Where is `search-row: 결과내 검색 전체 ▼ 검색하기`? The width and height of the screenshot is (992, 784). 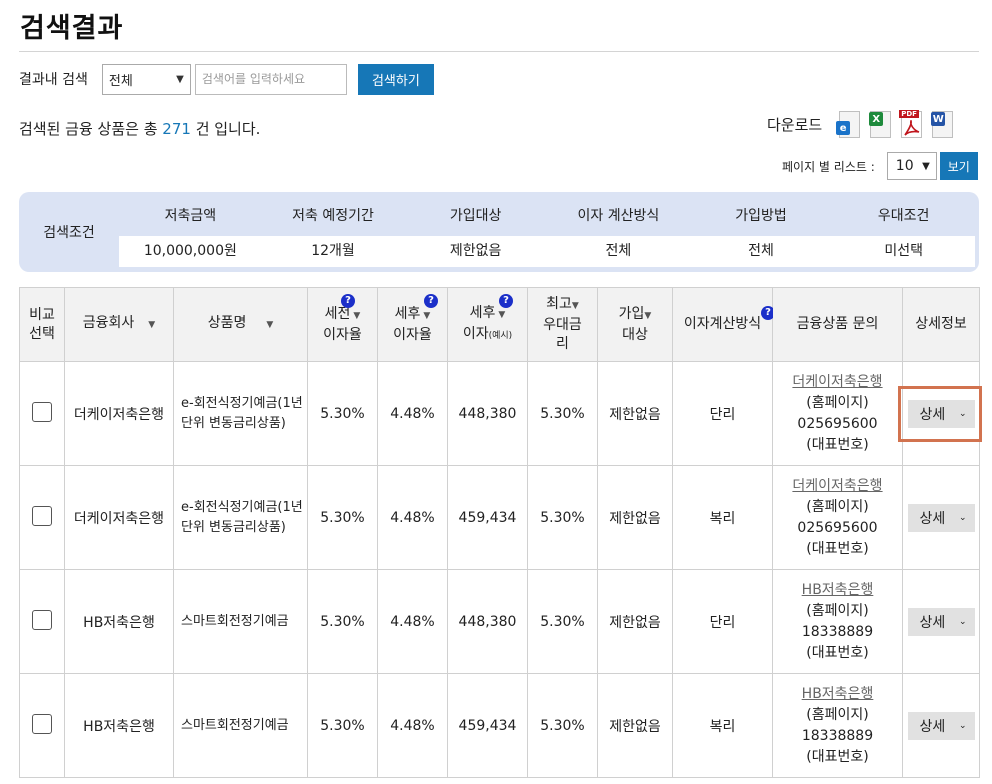 search-row: 결과내 검색 전체 ▼ 검색하기 is located at coordinates (226, 79).